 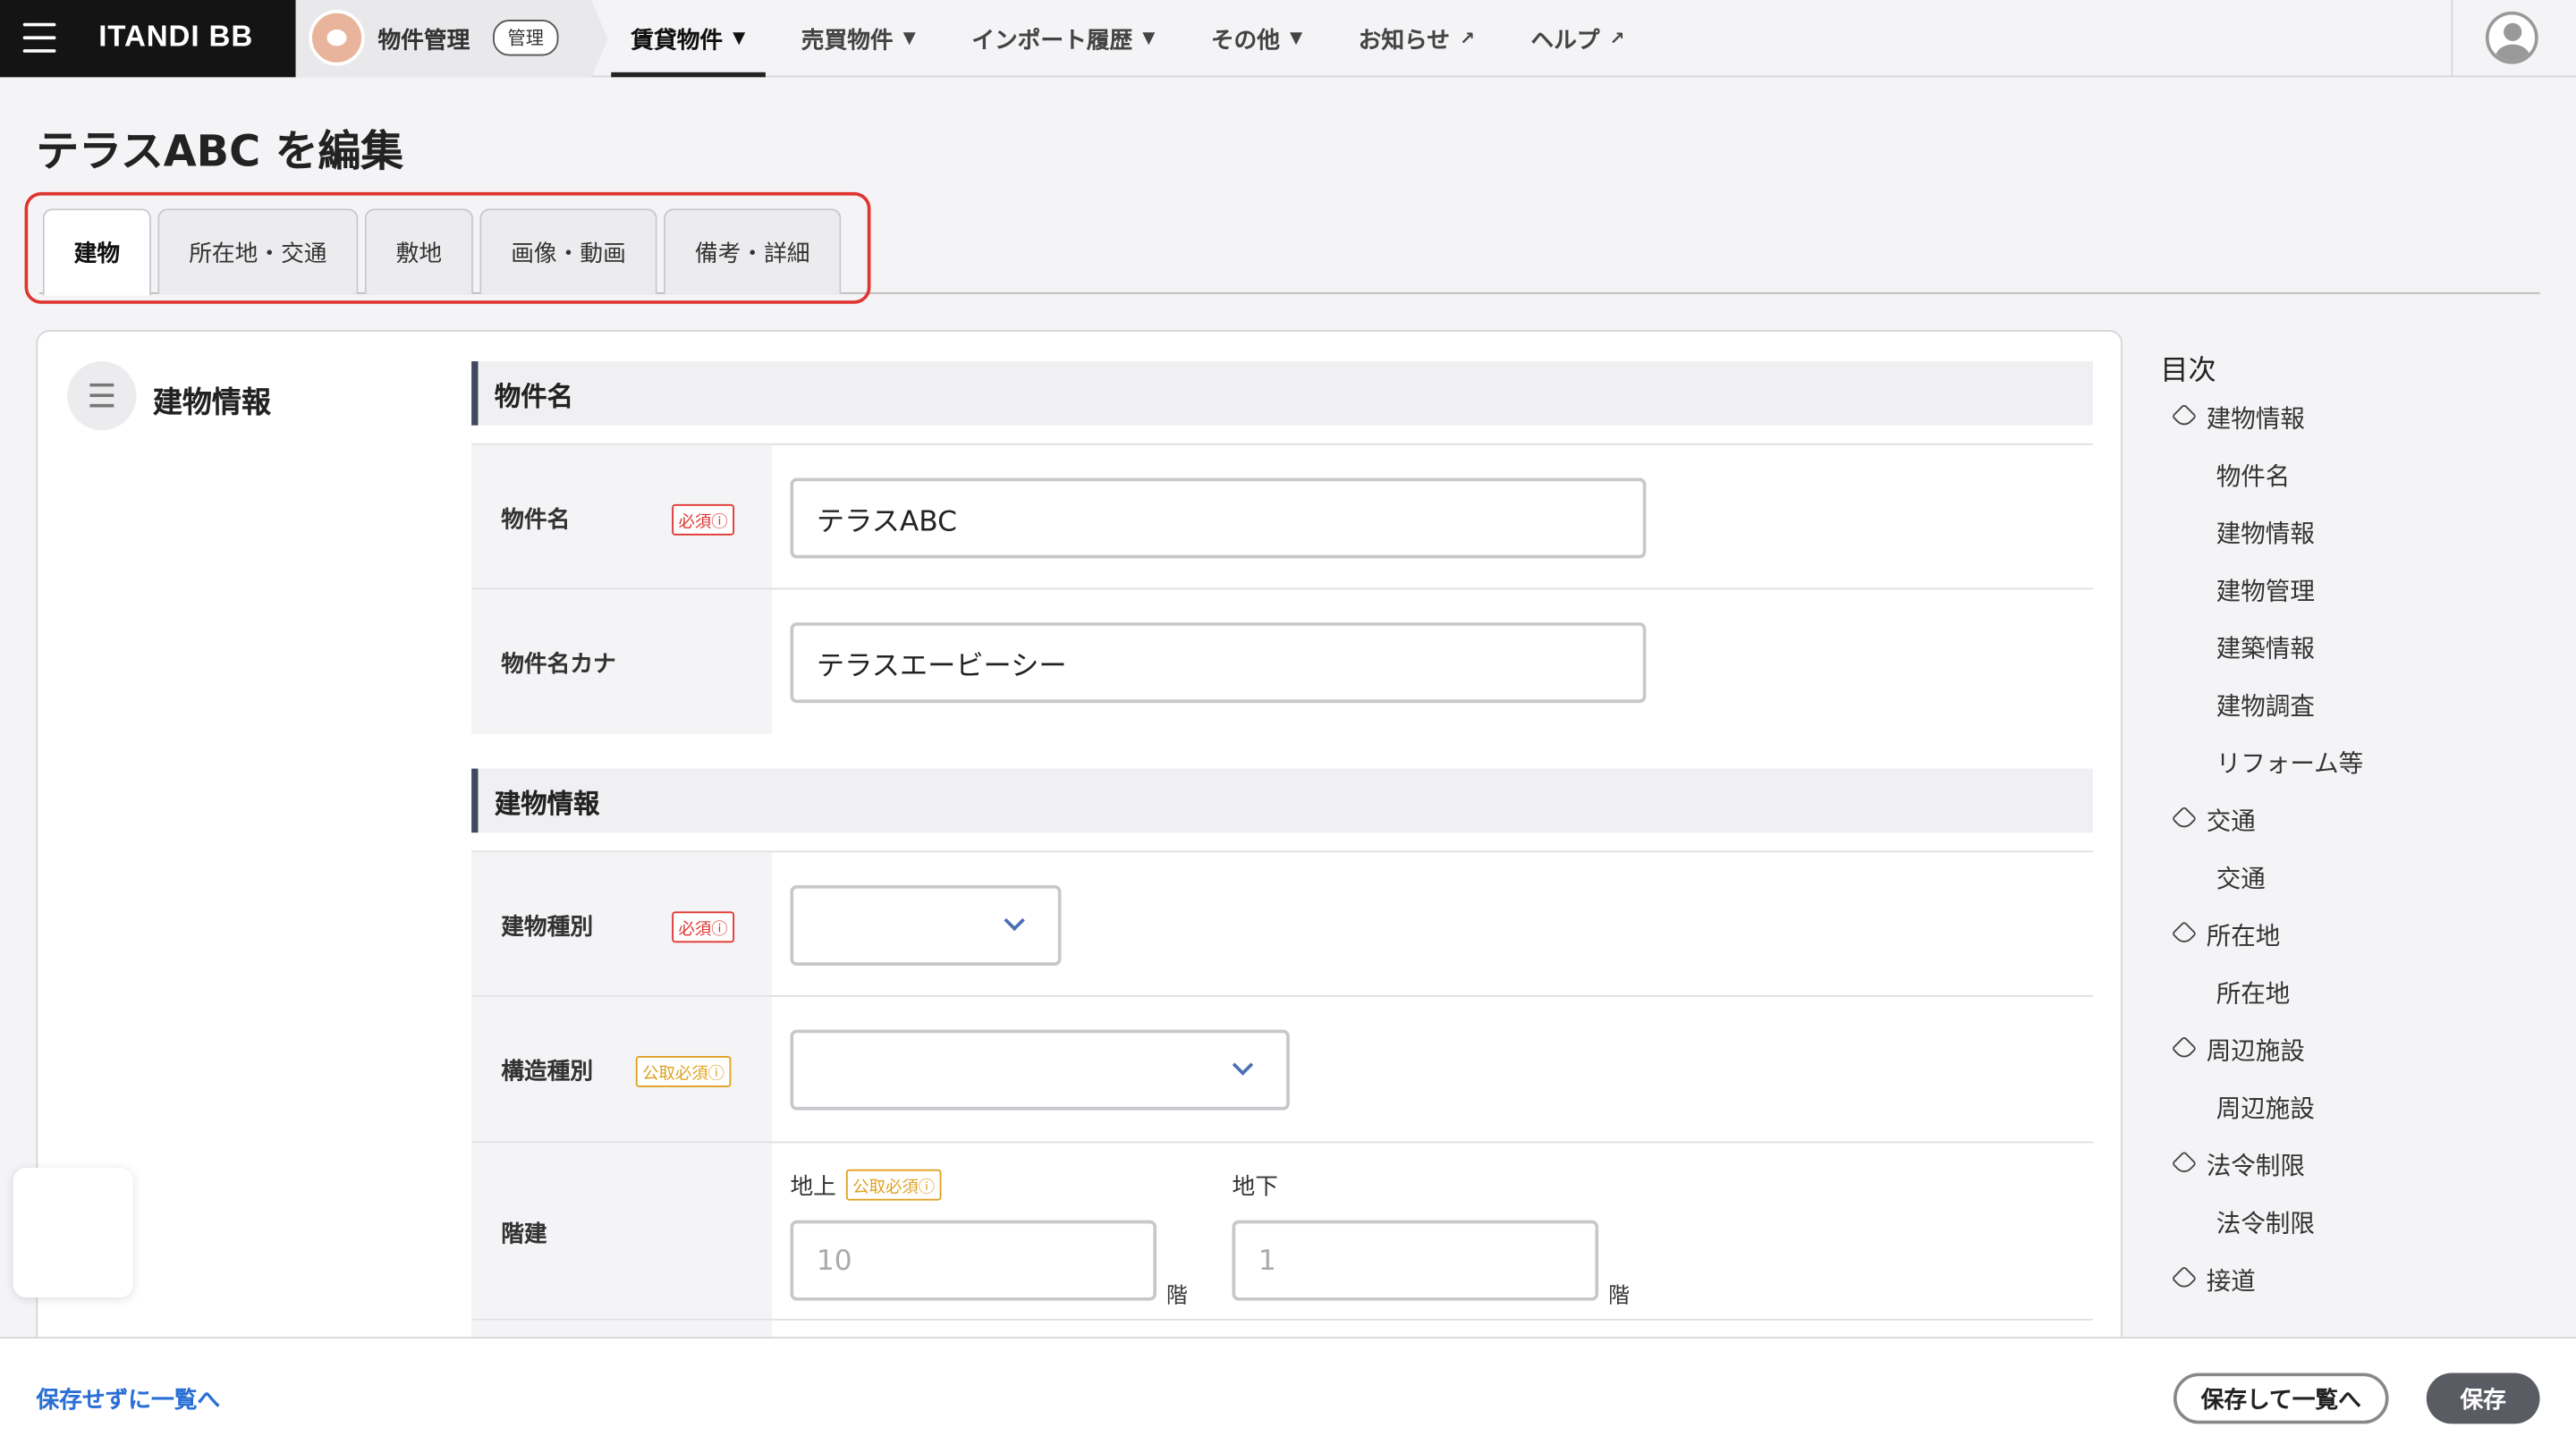 What do you see at coordinates (423, 41) in the screenshot?
I see `product-name: 物件管理` at bounding box center [423, 41].